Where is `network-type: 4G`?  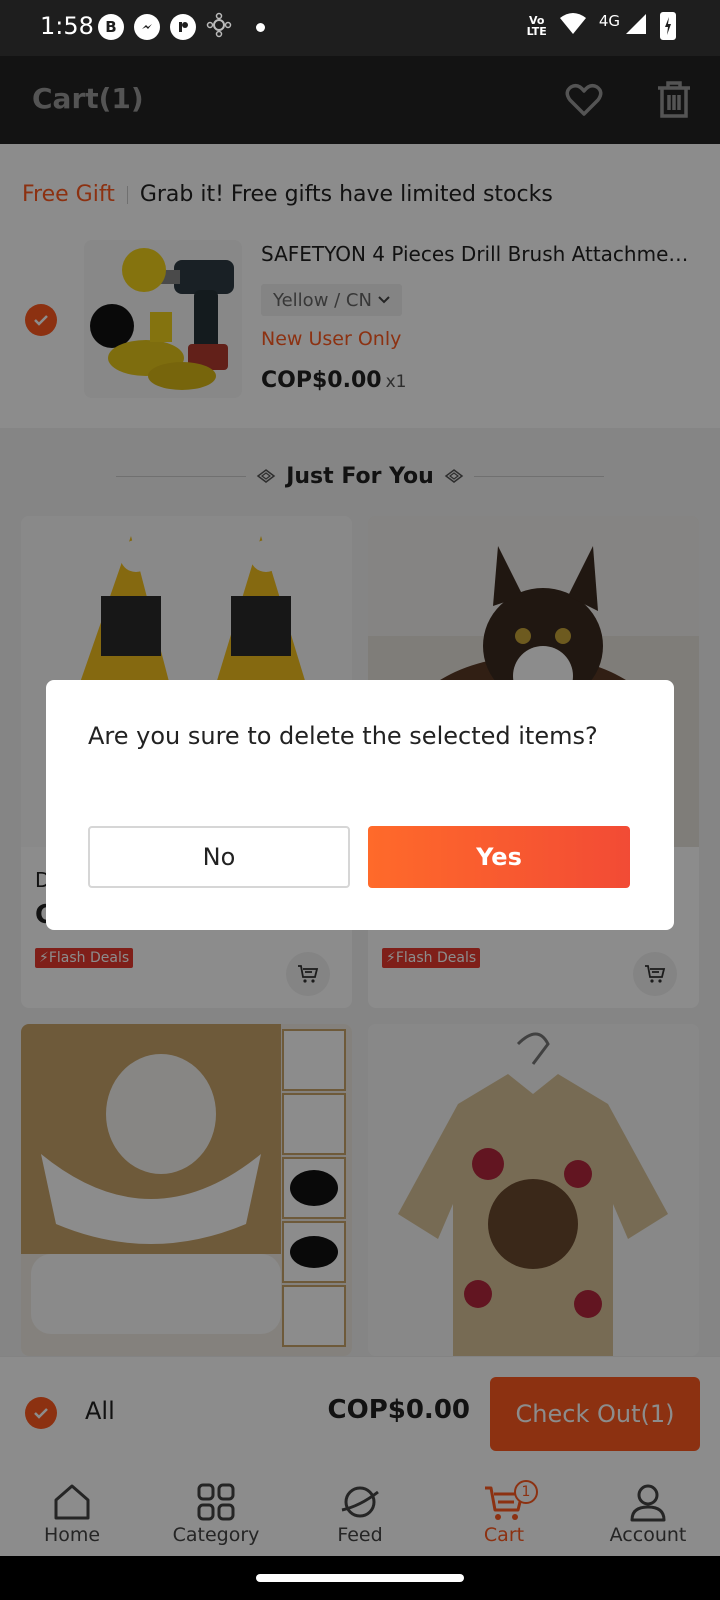
network-type: 4G is located at coordinates (609, 21).